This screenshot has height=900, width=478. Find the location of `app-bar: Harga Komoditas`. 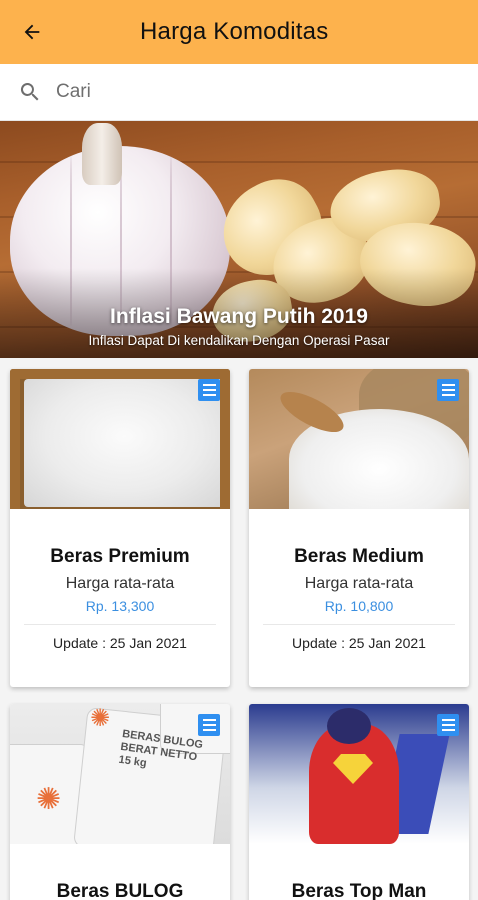

app-bar: Harga Komoditas is located at coordinates (239, 32).